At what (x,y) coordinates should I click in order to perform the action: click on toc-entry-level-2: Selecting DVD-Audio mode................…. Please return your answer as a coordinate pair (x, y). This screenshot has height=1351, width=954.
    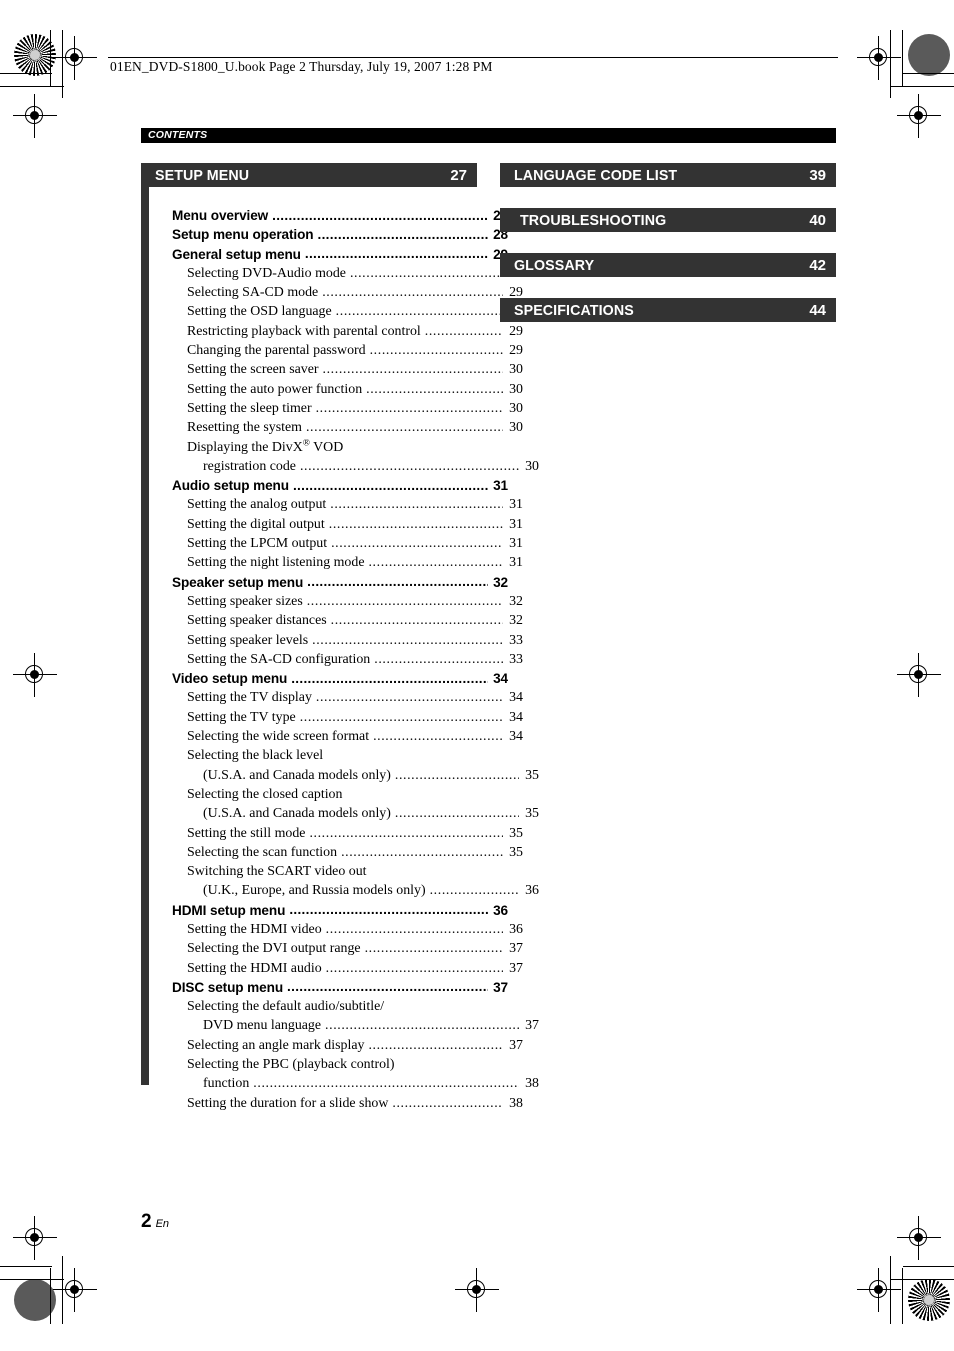
    Looking at the image, I should click on (332, 275).